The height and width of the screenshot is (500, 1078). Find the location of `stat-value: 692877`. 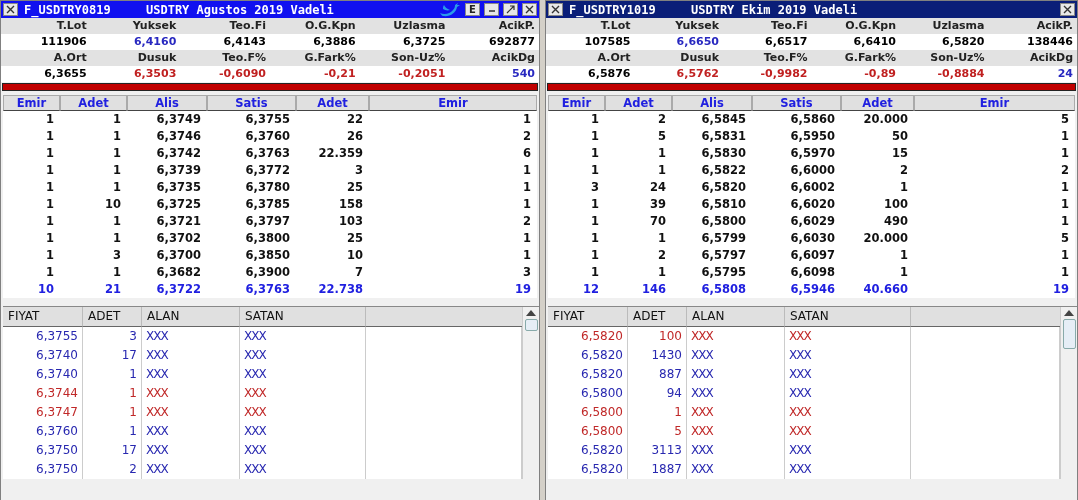

stat-value: 692877 is located at coordinates (494, 42).